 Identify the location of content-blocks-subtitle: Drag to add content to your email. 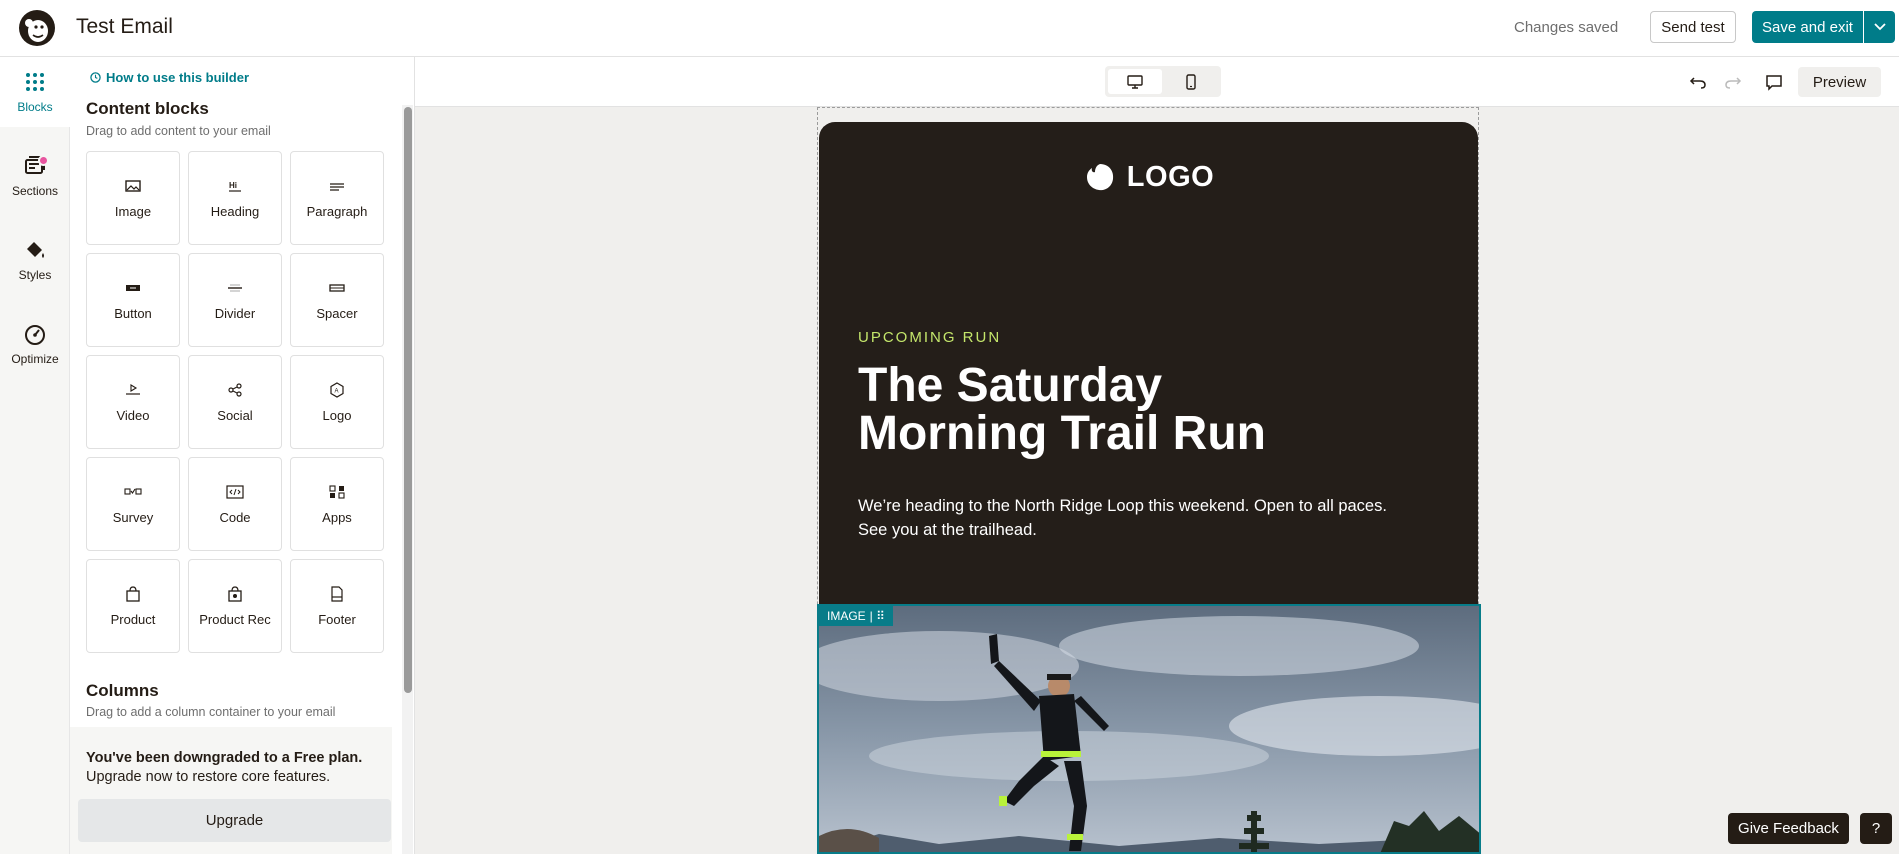
(178, 131).